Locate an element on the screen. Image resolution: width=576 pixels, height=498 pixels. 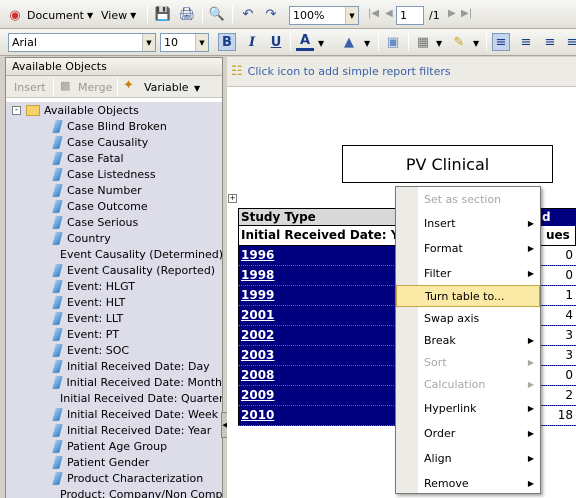
insert-button: Insert is located at coordinates (30, 87).